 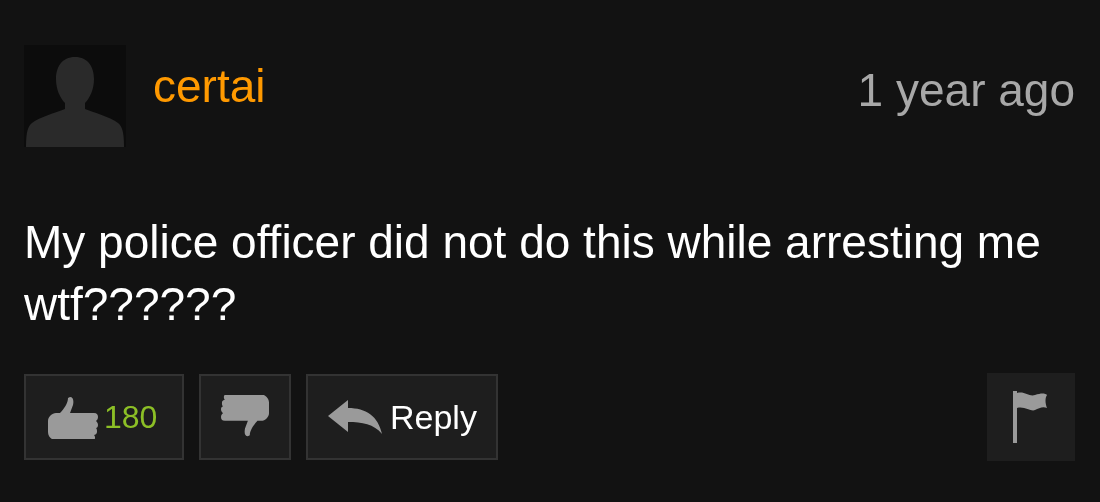 What do you see at coordinates (209, 86) in the screenshot?
I see `username: certai` at bounding box center [209, 86].